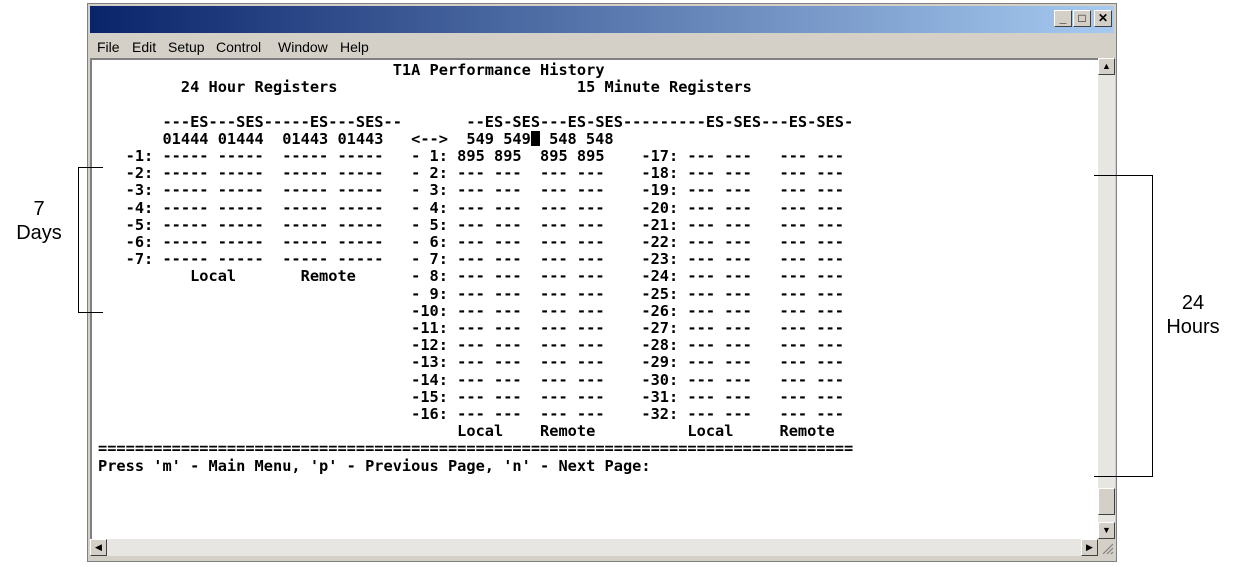  What do you see at coordinates (351, 70) in the screenshot?
I see `line-0: T1A Performance History` at bounding box center [351, 70].